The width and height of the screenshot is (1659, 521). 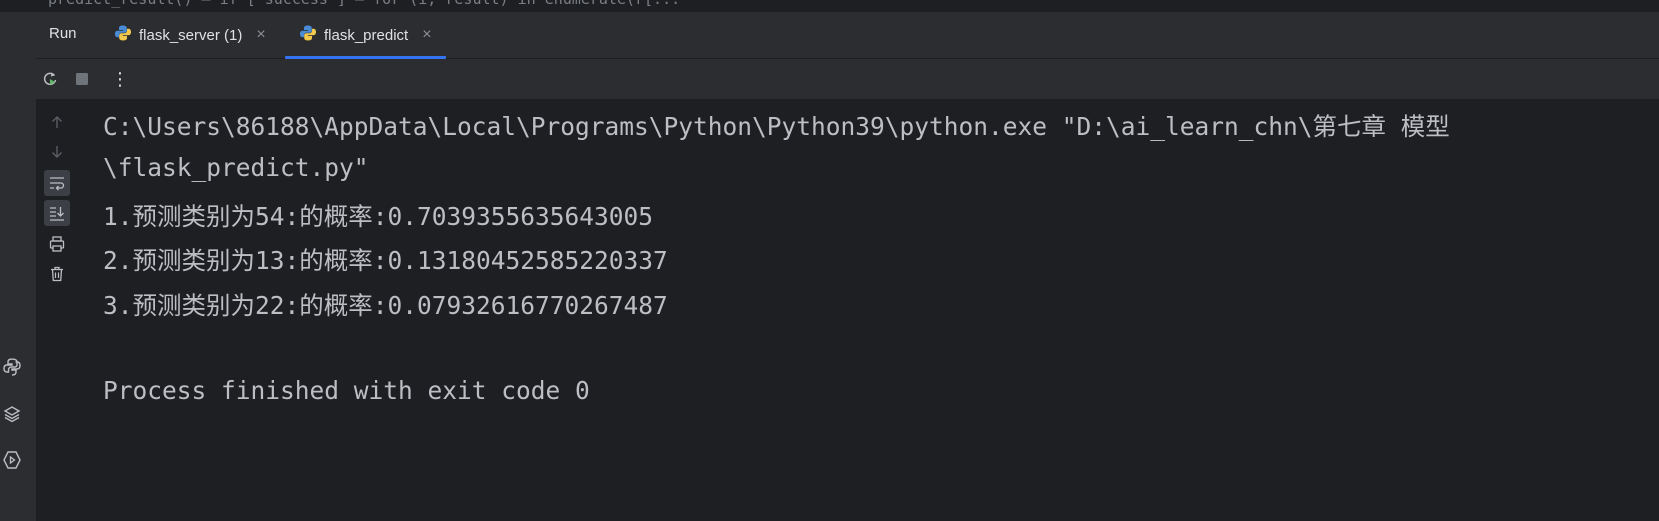 I want to click on console-line: 3.预测类别为22:的概率:0.07932616770267487, so click(x=385, y=305).